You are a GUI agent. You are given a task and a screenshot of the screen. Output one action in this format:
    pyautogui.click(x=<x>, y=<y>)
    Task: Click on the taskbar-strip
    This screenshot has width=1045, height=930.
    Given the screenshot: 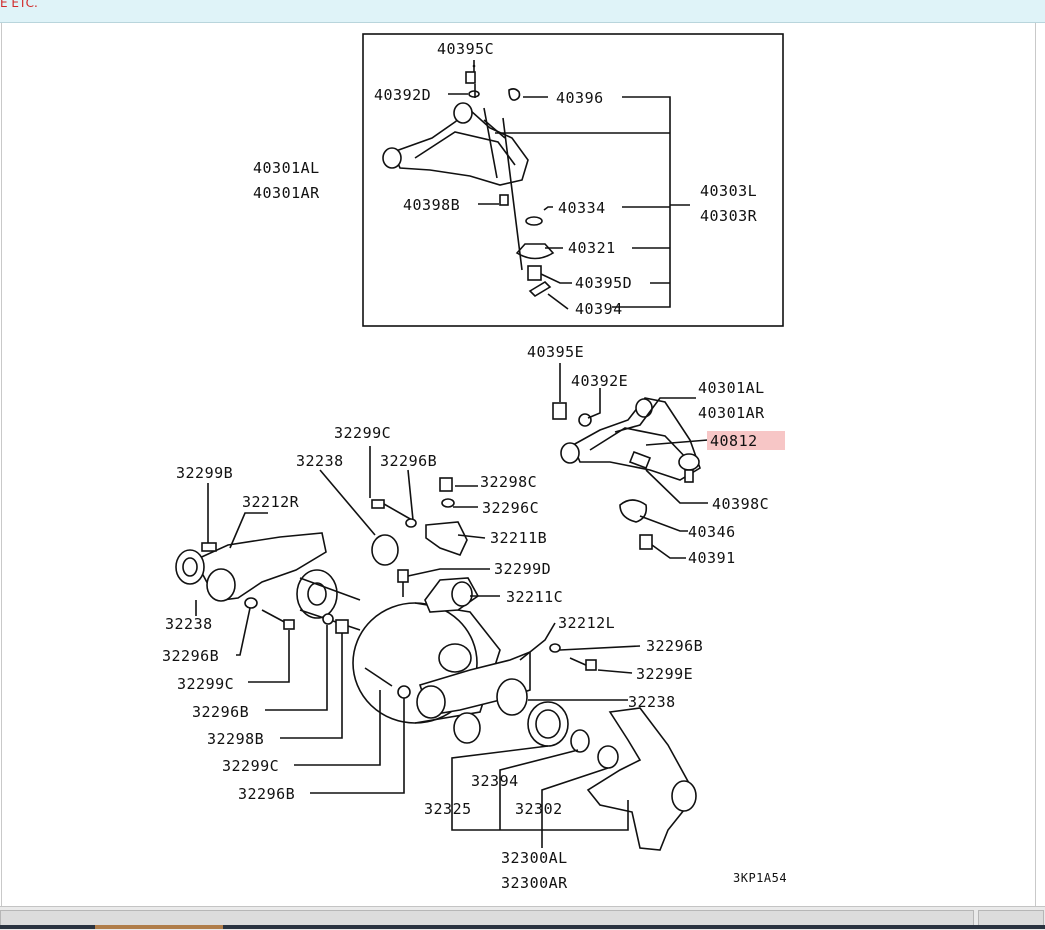 What is the action you would take?
    pyautogui.click(x=522, y=927)
    